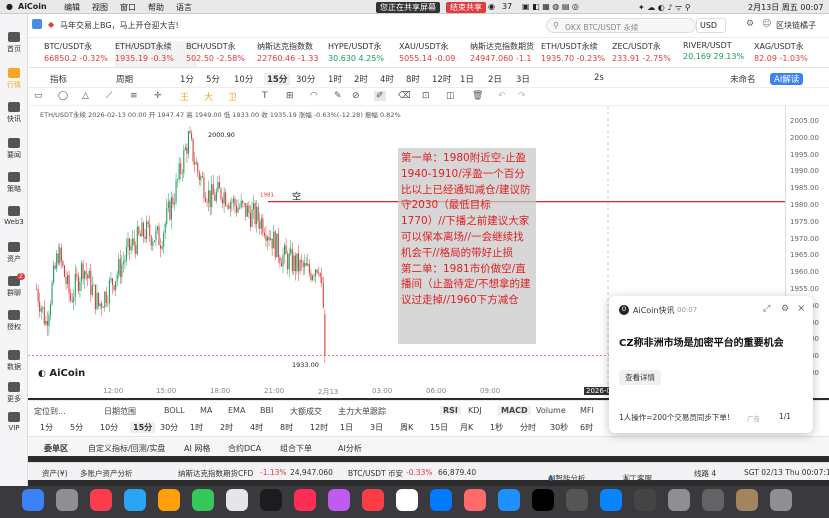  What do you see at coordinates (14, 321) in the screenshot?
I see `sidebar-item-8: 授权` at bounding box center [14, 321].